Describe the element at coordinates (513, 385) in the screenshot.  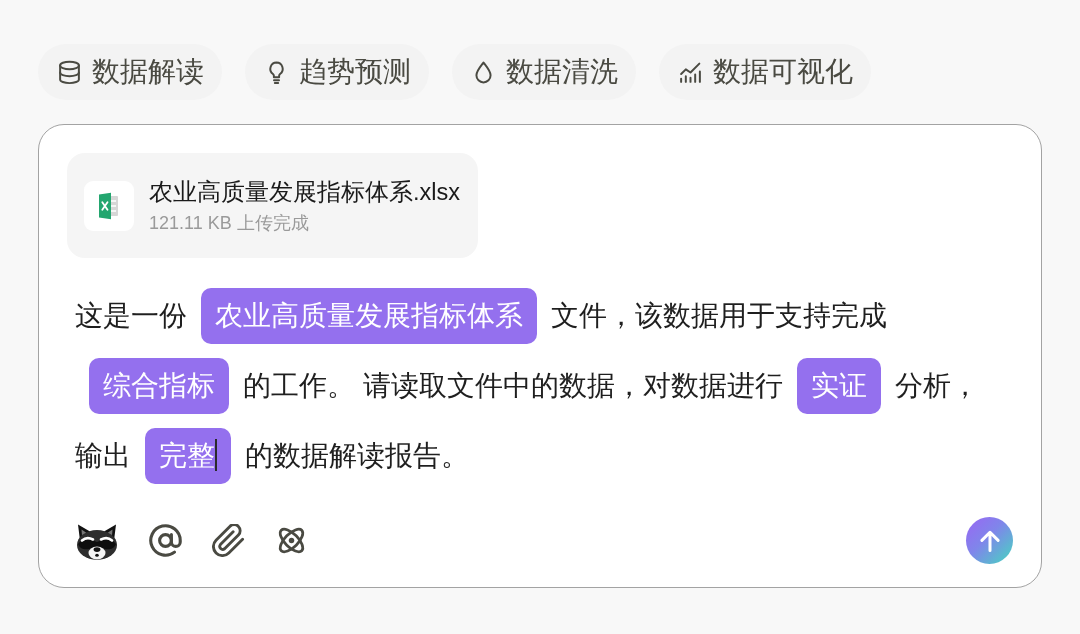
I see `message-text: 的工作。 请读取文件中的数据，对数据进行` at that location.